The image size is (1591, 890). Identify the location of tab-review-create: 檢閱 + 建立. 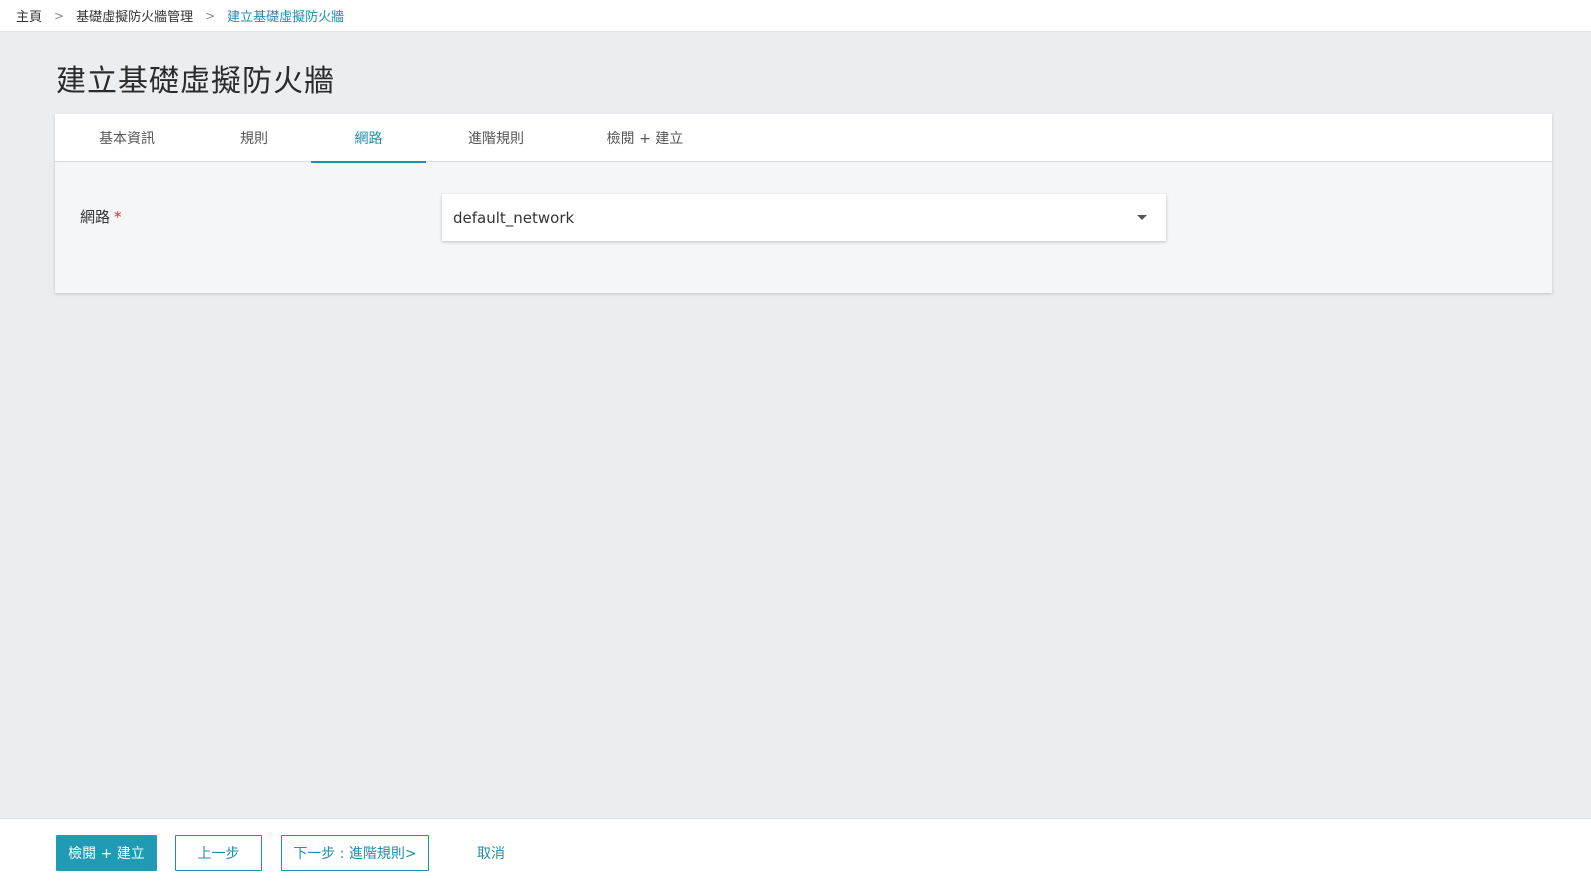
(645, 138).